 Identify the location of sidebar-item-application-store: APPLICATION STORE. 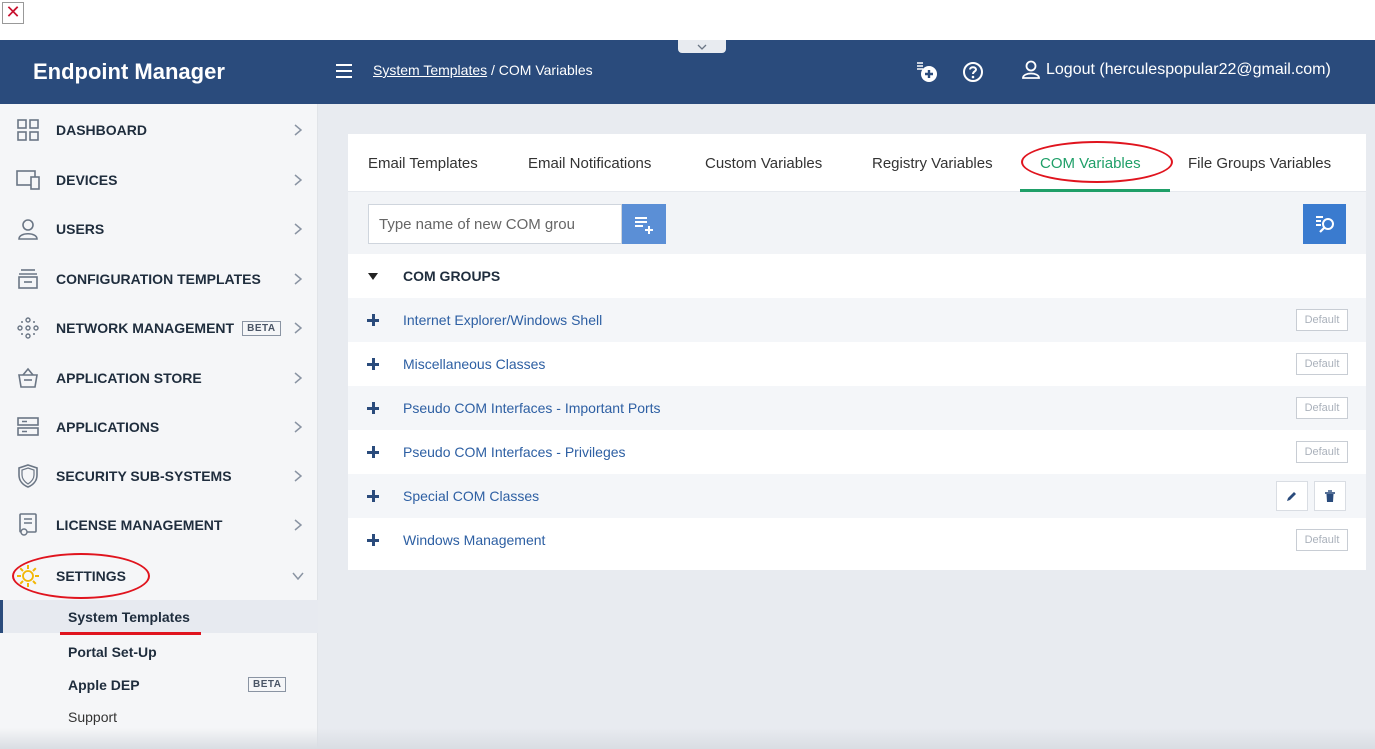
(159, 378).